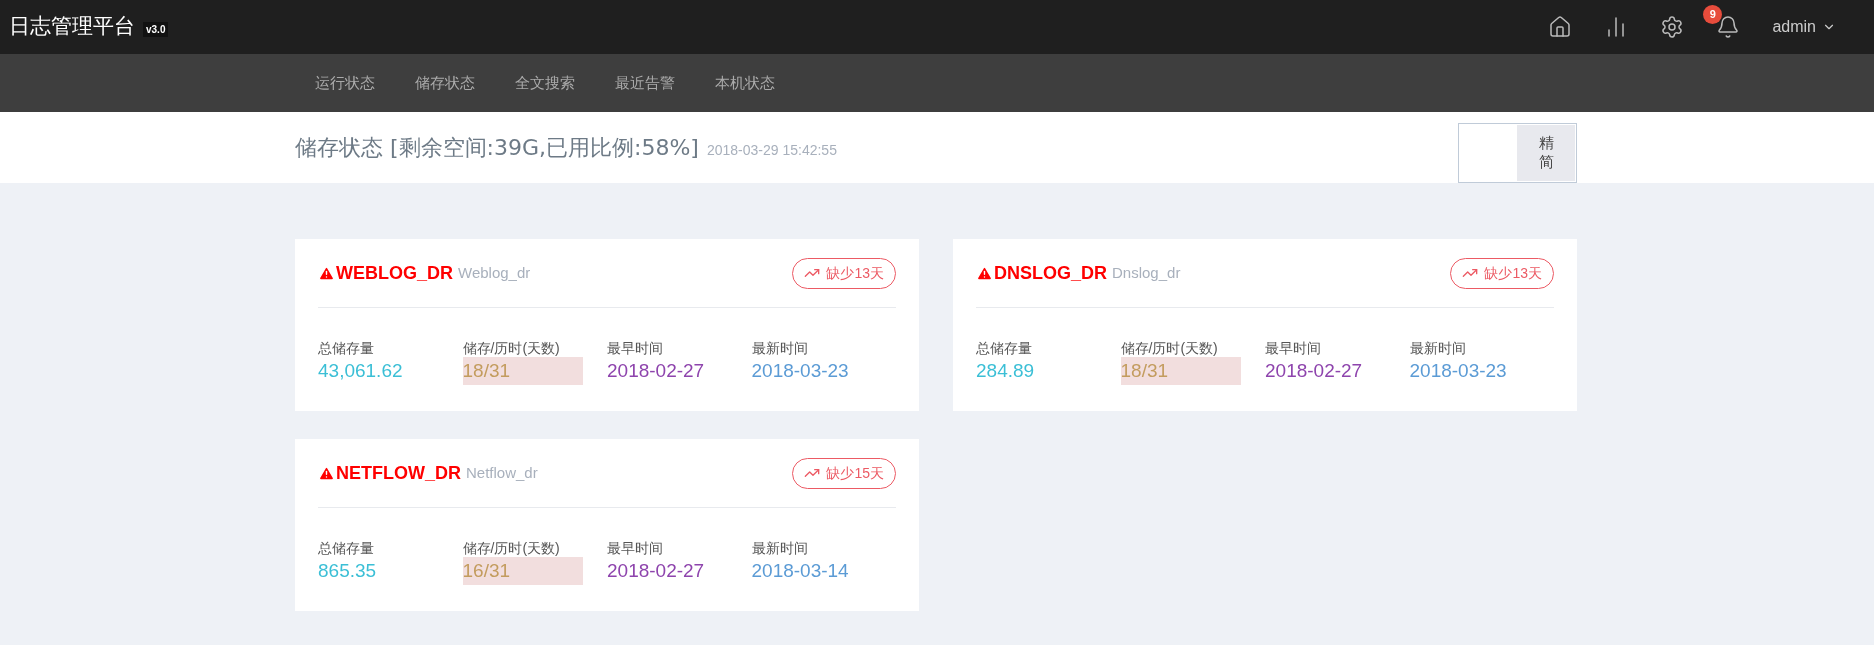 This screenshot has width=1874, height=645. Describe the element at coordinates (72, 27) in the screenshot. I see `app-title: 日志管理平台` at that location.